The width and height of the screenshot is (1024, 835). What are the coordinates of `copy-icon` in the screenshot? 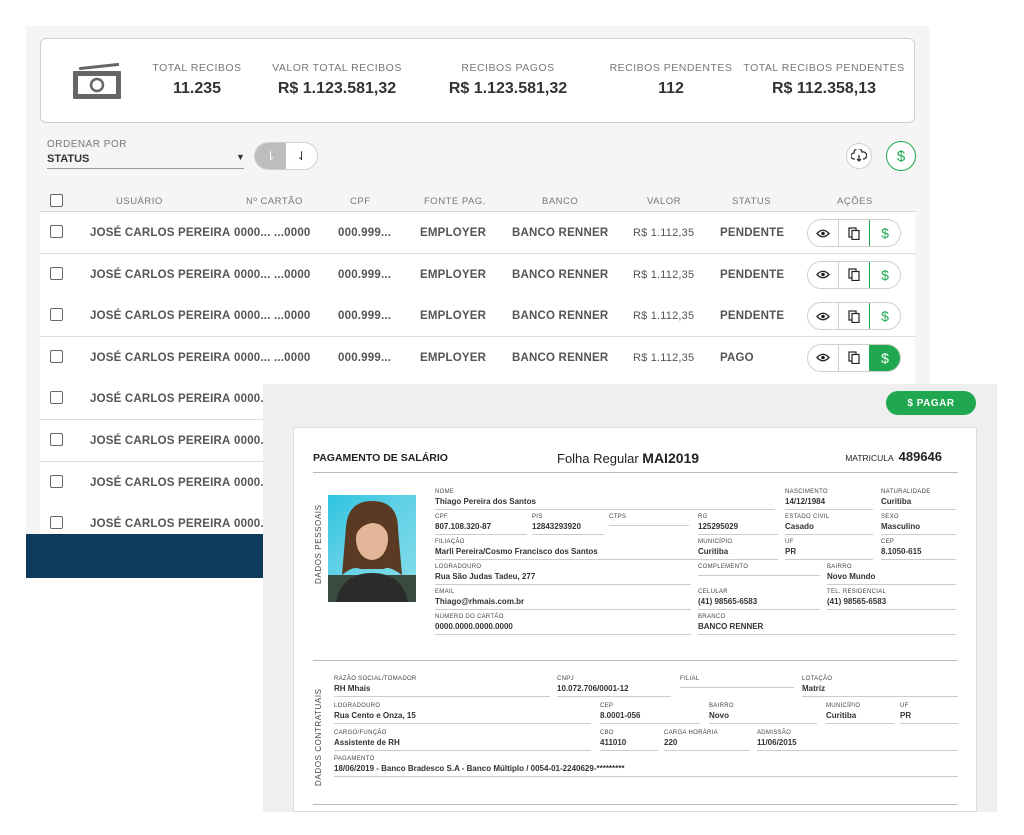 It's located at (854, 275).